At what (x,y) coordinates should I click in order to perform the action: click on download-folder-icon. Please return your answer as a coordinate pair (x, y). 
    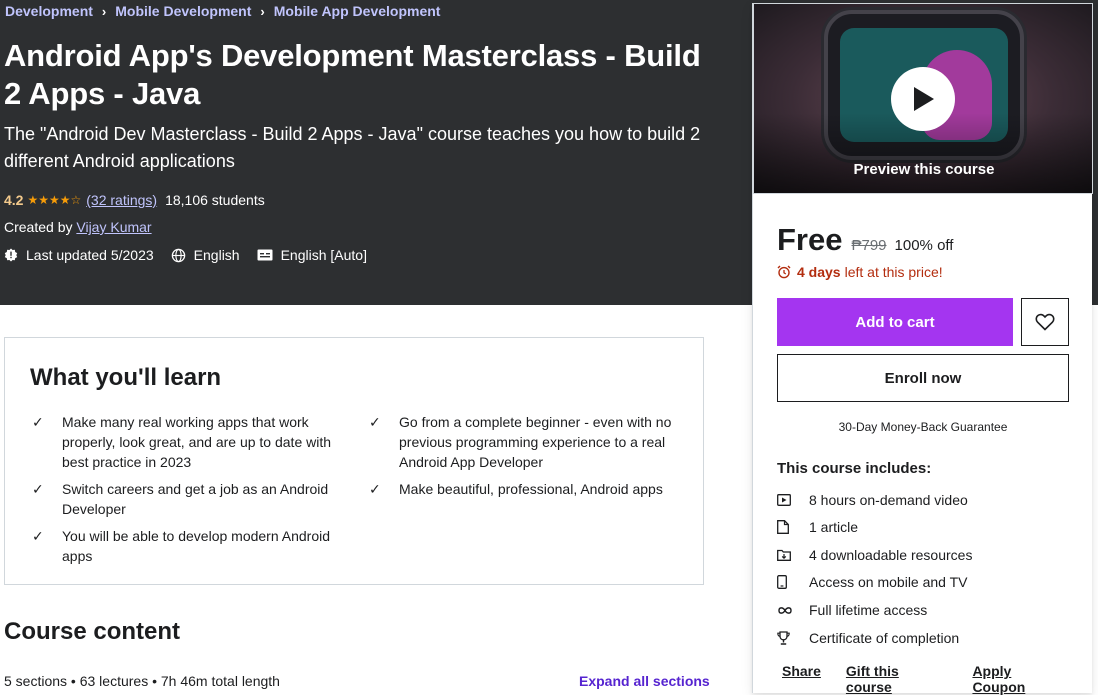
    Looking at the image, I should click on (793, 555).